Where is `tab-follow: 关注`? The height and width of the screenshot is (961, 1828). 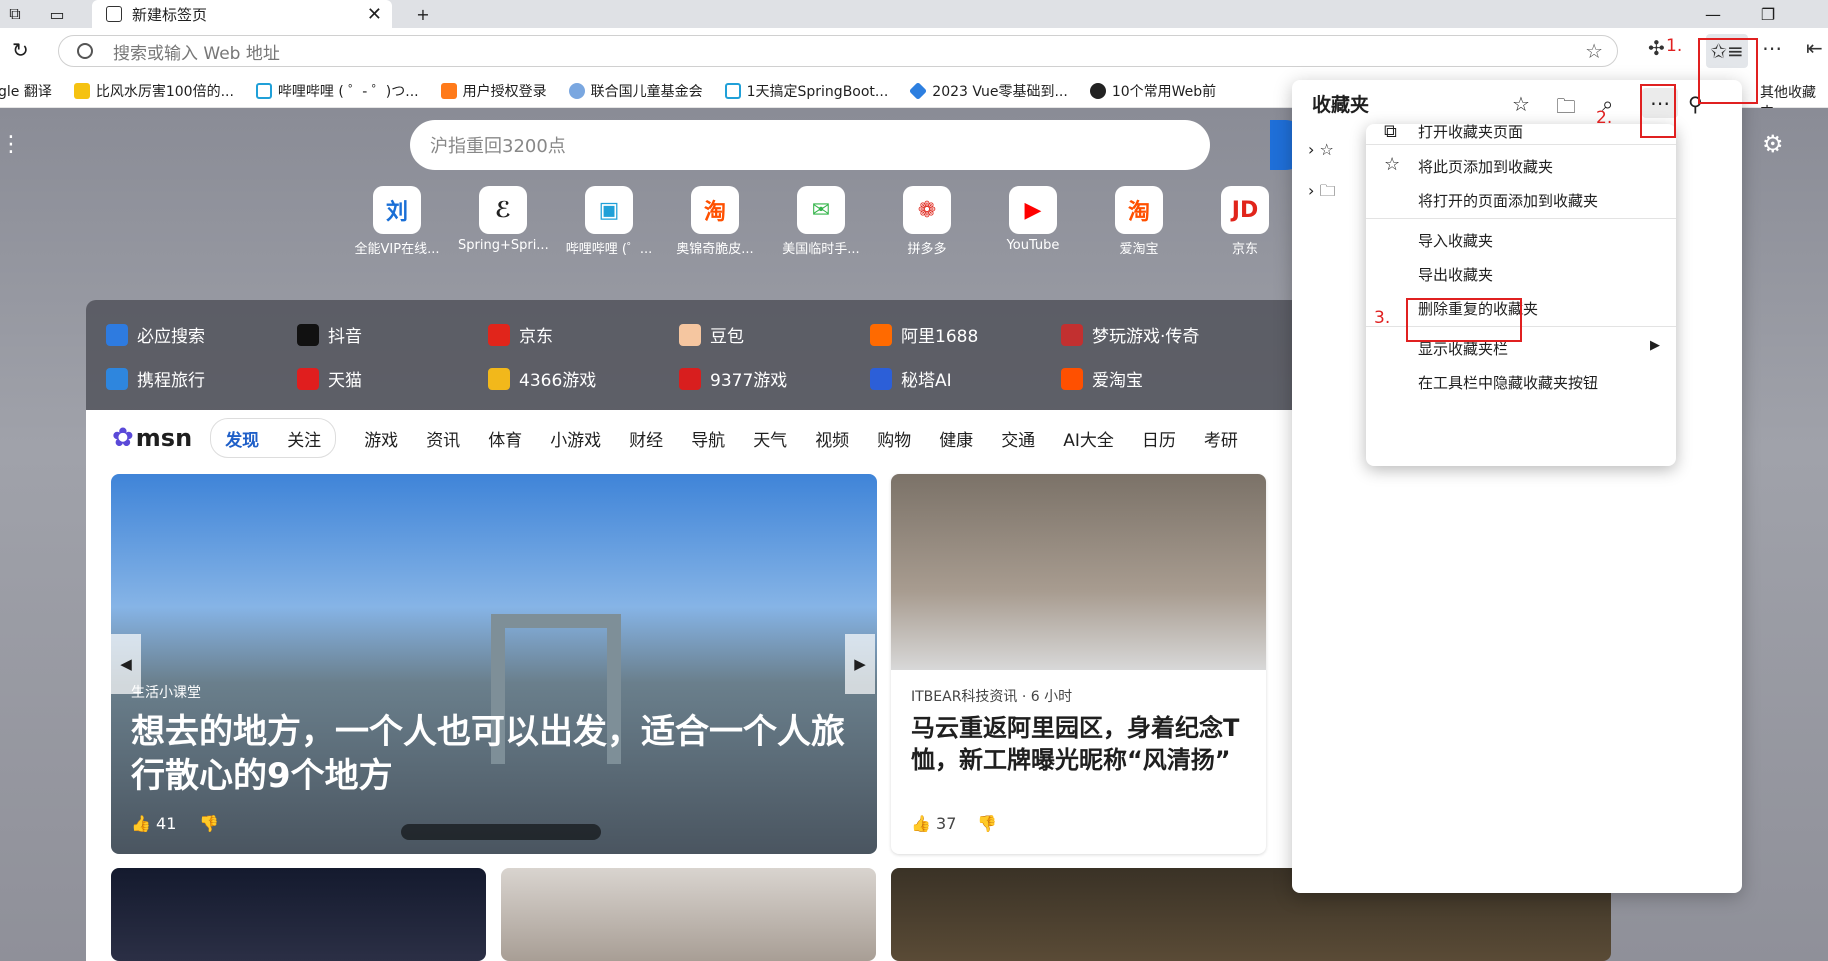
tab-follow: 关注 is located at coordinates (304, 438).